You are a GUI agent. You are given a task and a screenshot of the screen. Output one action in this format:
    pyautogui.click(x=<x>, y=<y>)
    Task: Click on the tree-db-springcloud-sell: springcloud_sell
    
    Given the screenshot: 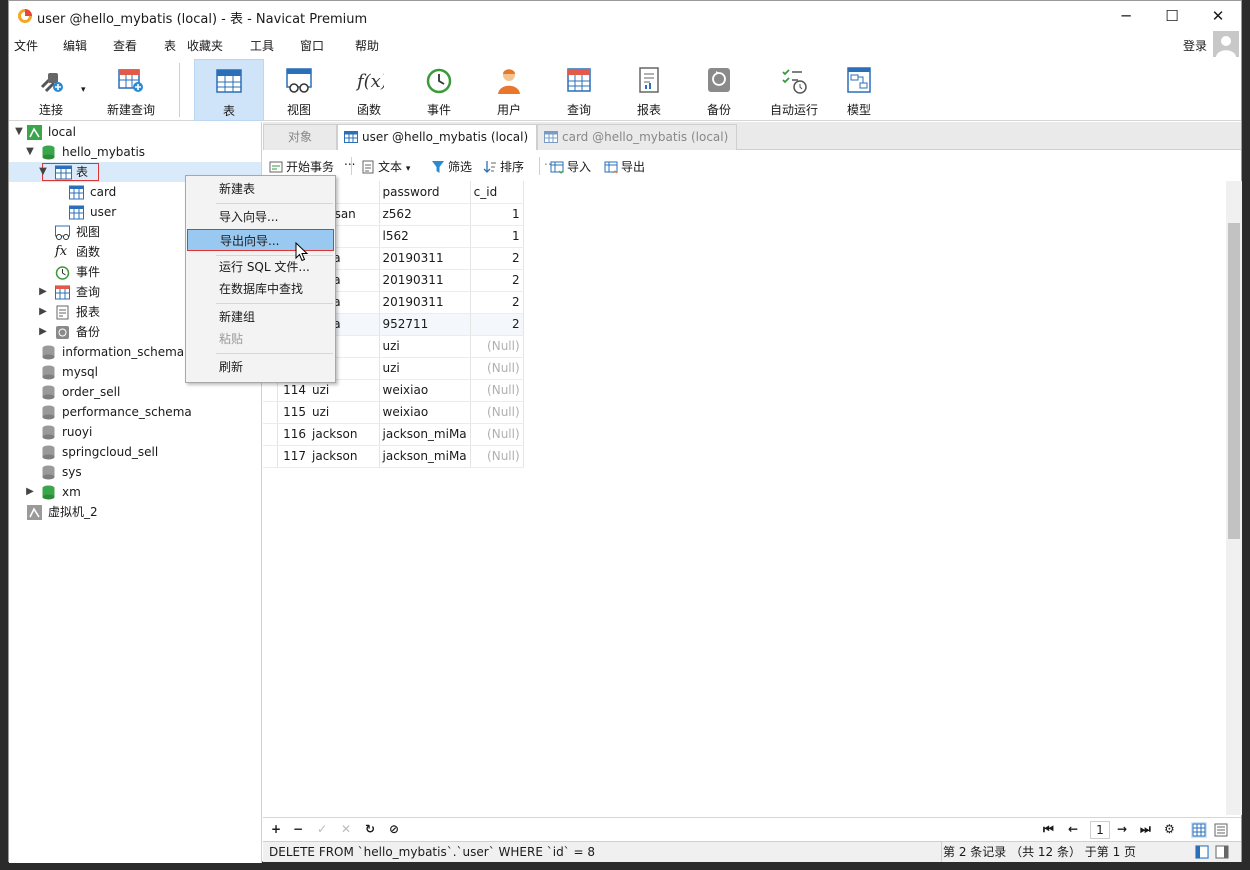 What is the action you would take?
    pyautogui.click(x=135, y=452)
    